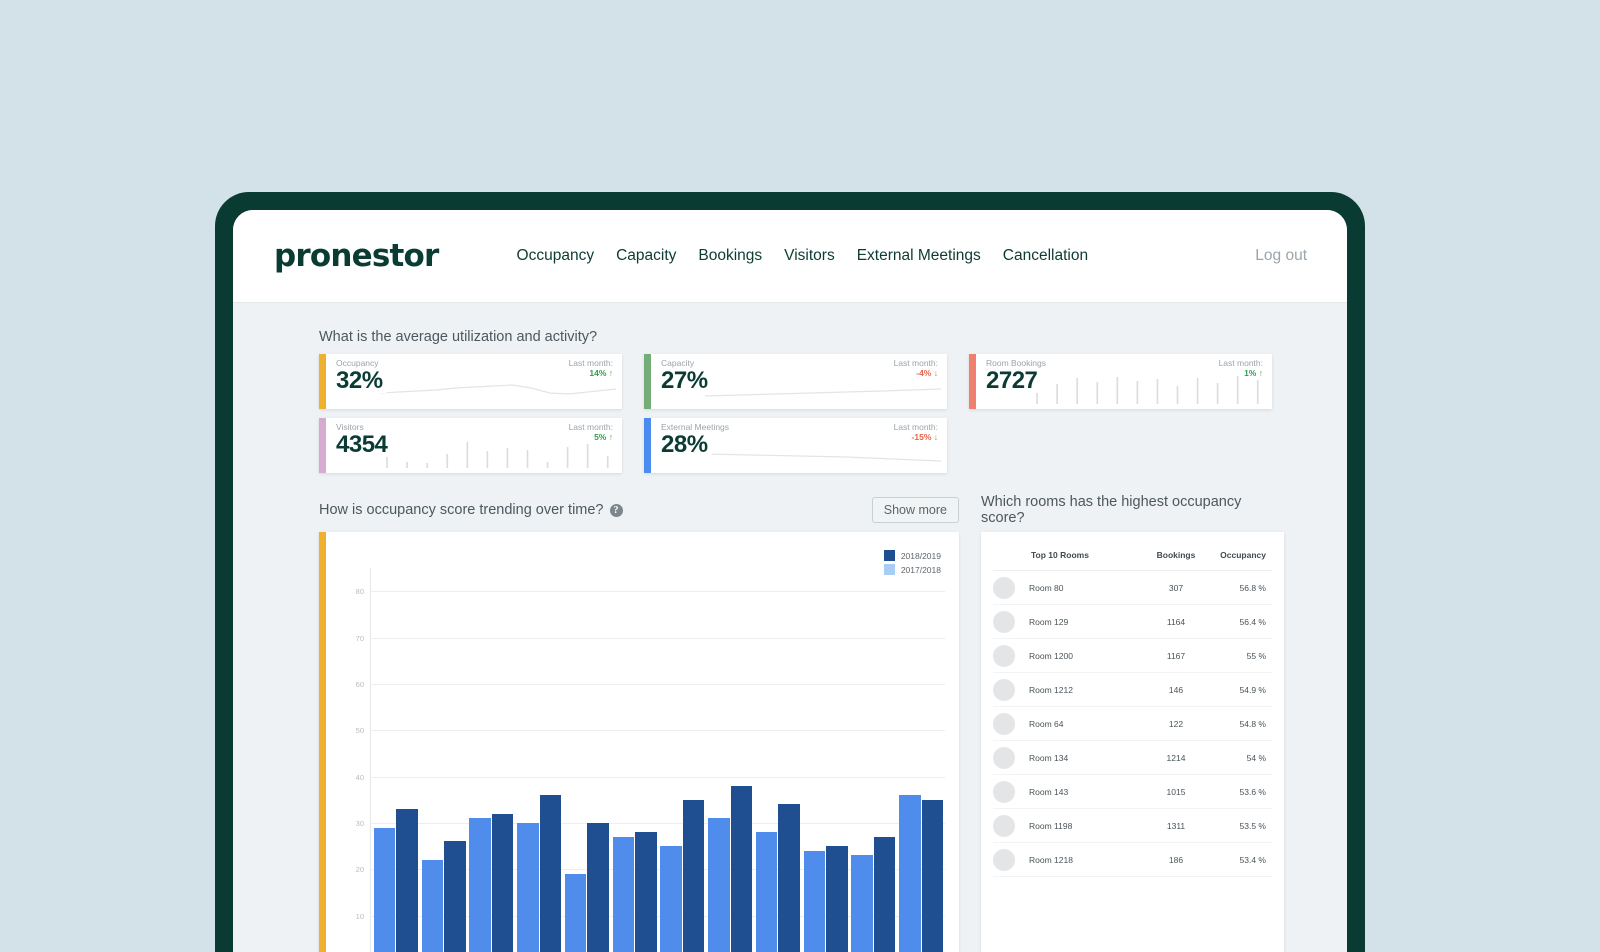 The height and width of the screenshot is (952, 1600). What do you see at coordinates (686, 444) in the screenshot?
I see `kpi-value: 28%` at bounding box center [686, 444].